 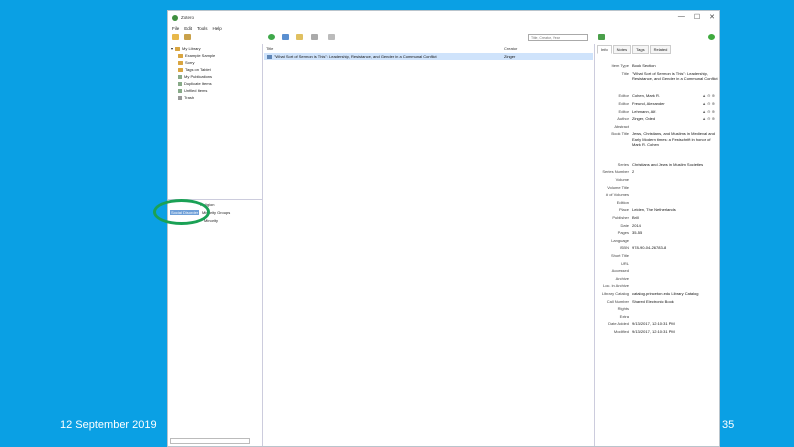 What do you see at coordinates (624, 248) in the screenshot?
I see `field-label: ISBN` at bounding box center [624, 248].